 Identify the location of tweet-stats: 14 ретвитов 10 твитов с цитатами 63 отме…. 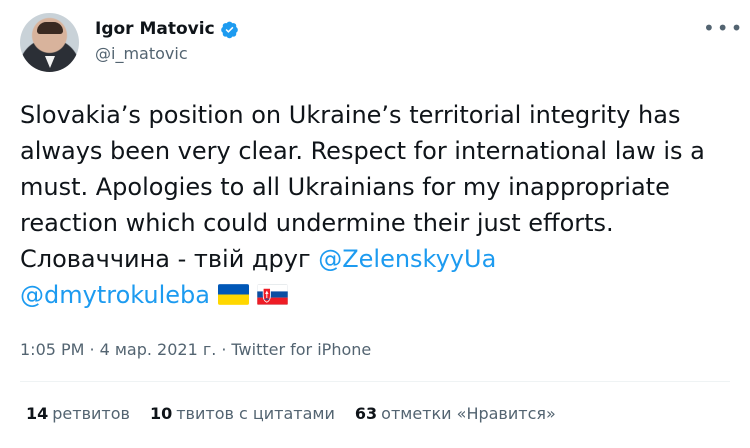
(291, 413).